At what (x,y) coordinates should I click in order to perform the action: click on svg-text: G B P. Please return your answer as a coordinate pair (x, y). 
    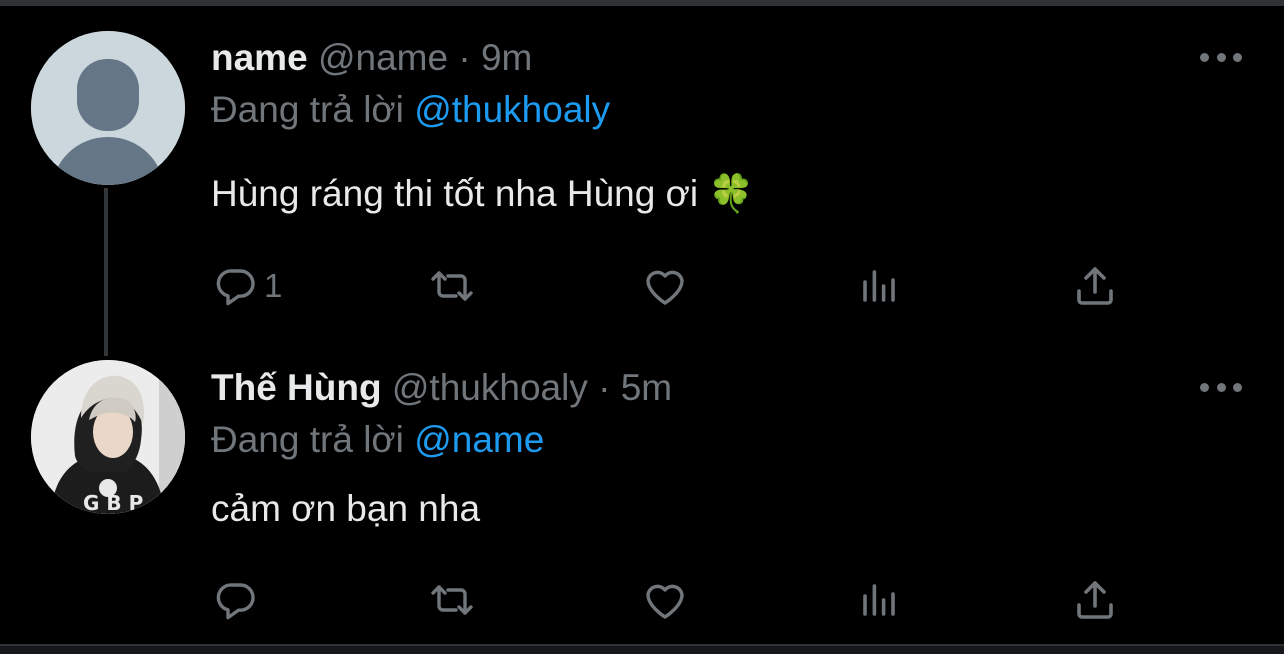
    Looking at the image, I should click on (113, 502).